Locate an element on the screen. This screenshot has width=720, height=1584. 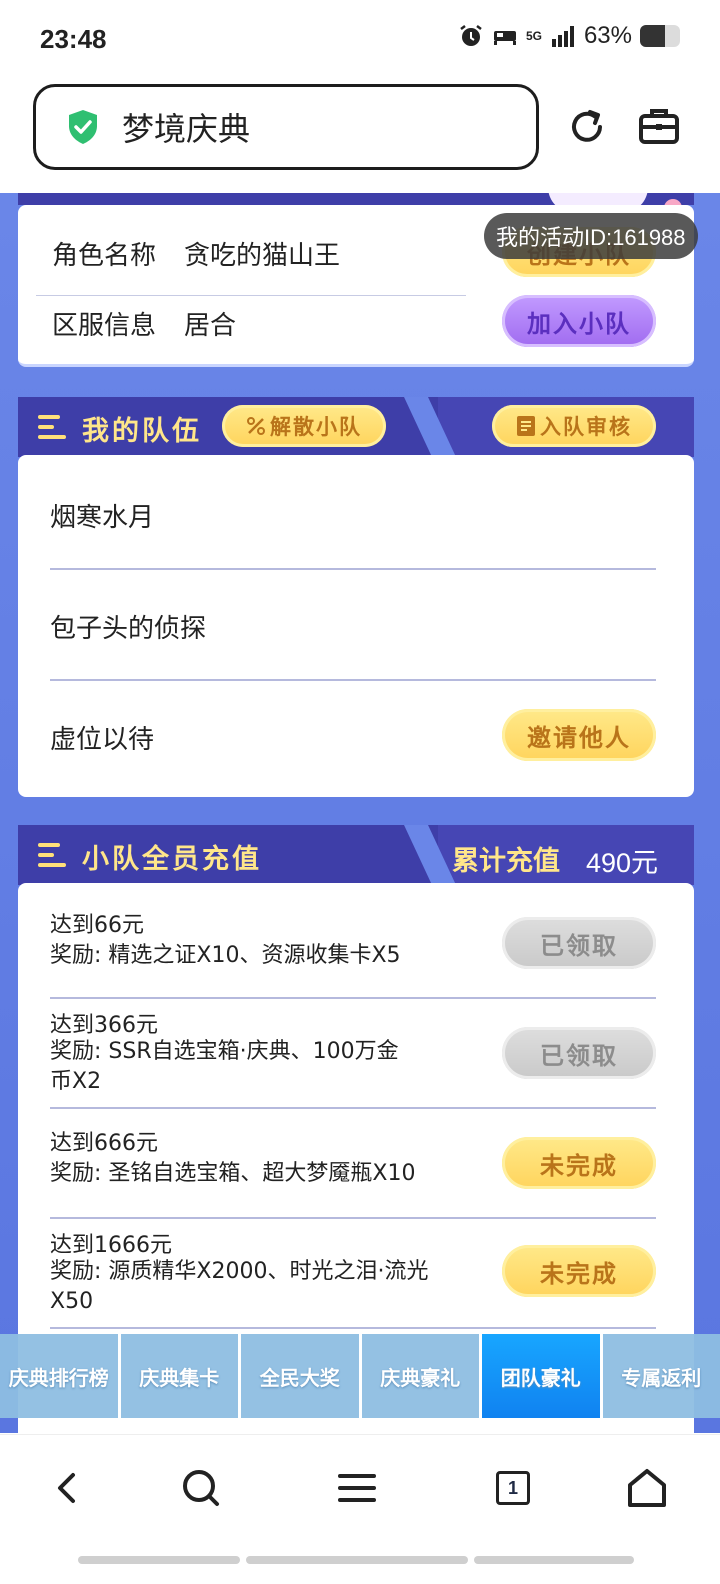
disband-label: 解散小队 is located at coordinates (316, 427).